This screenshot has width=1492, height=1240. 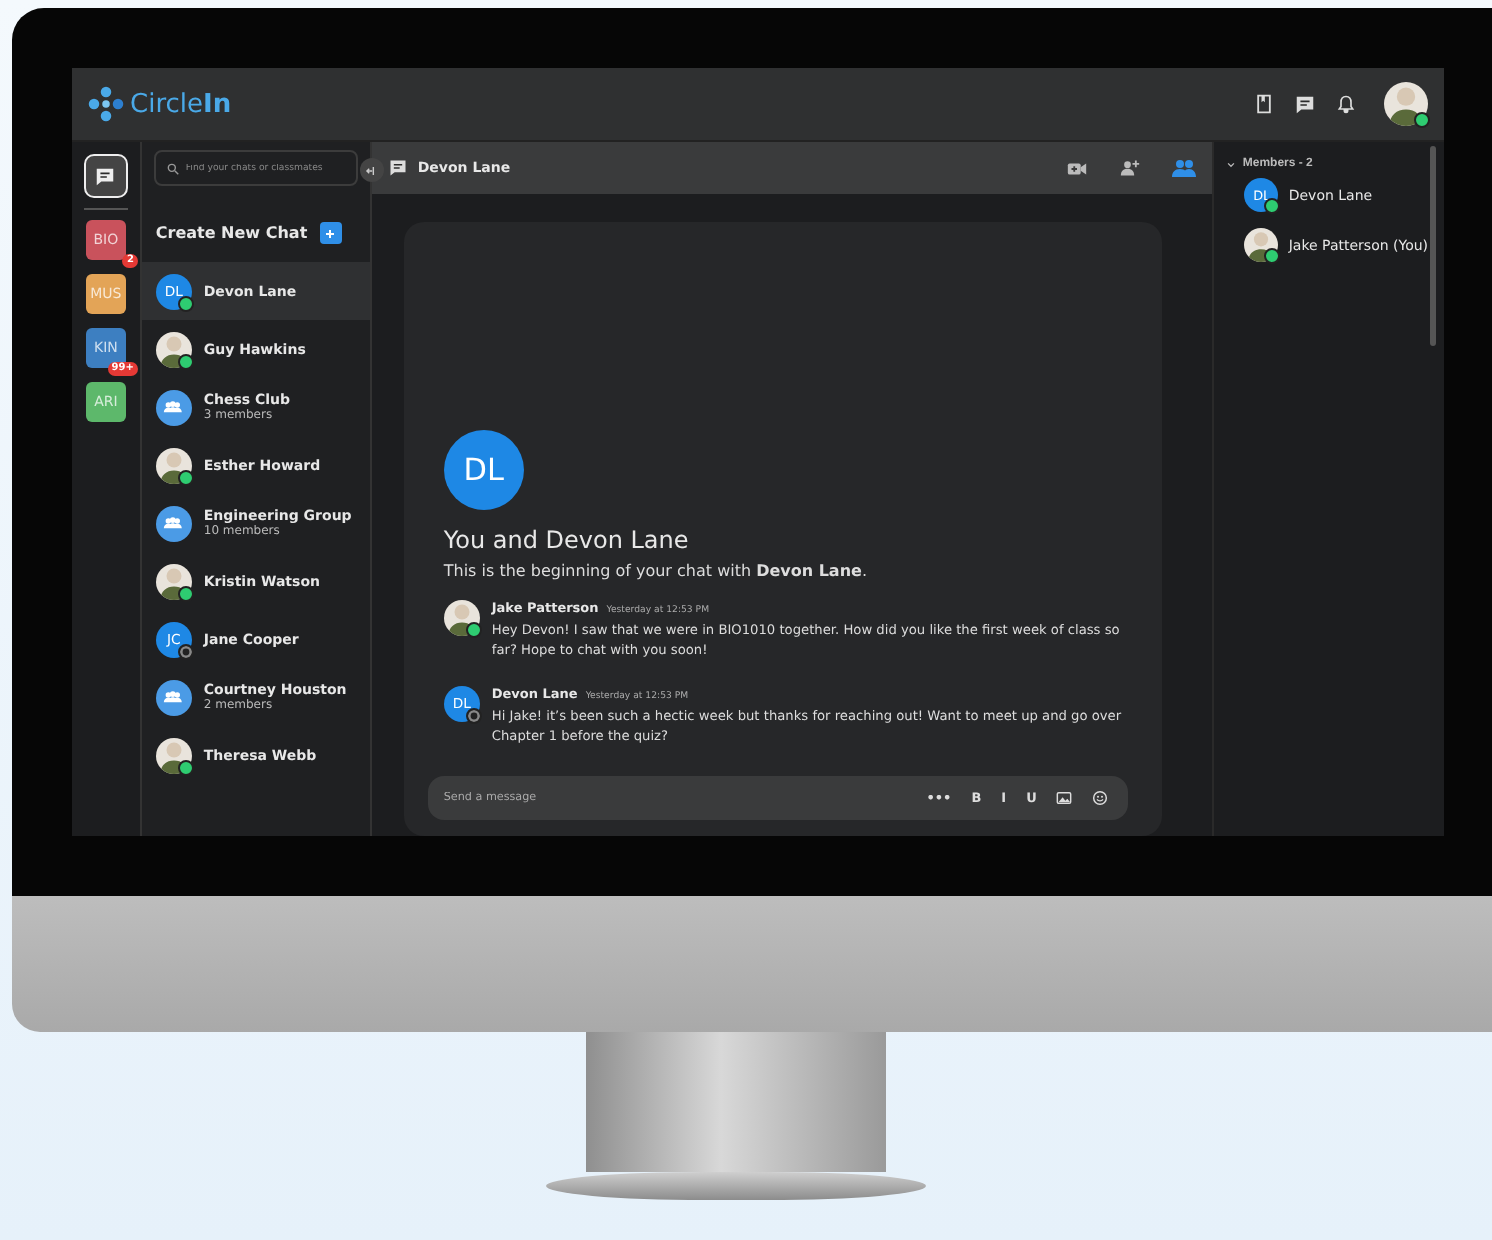 I want to click on intro-text: This is the beginning of your chat with Devon Lane., so click(x=656, y=571).